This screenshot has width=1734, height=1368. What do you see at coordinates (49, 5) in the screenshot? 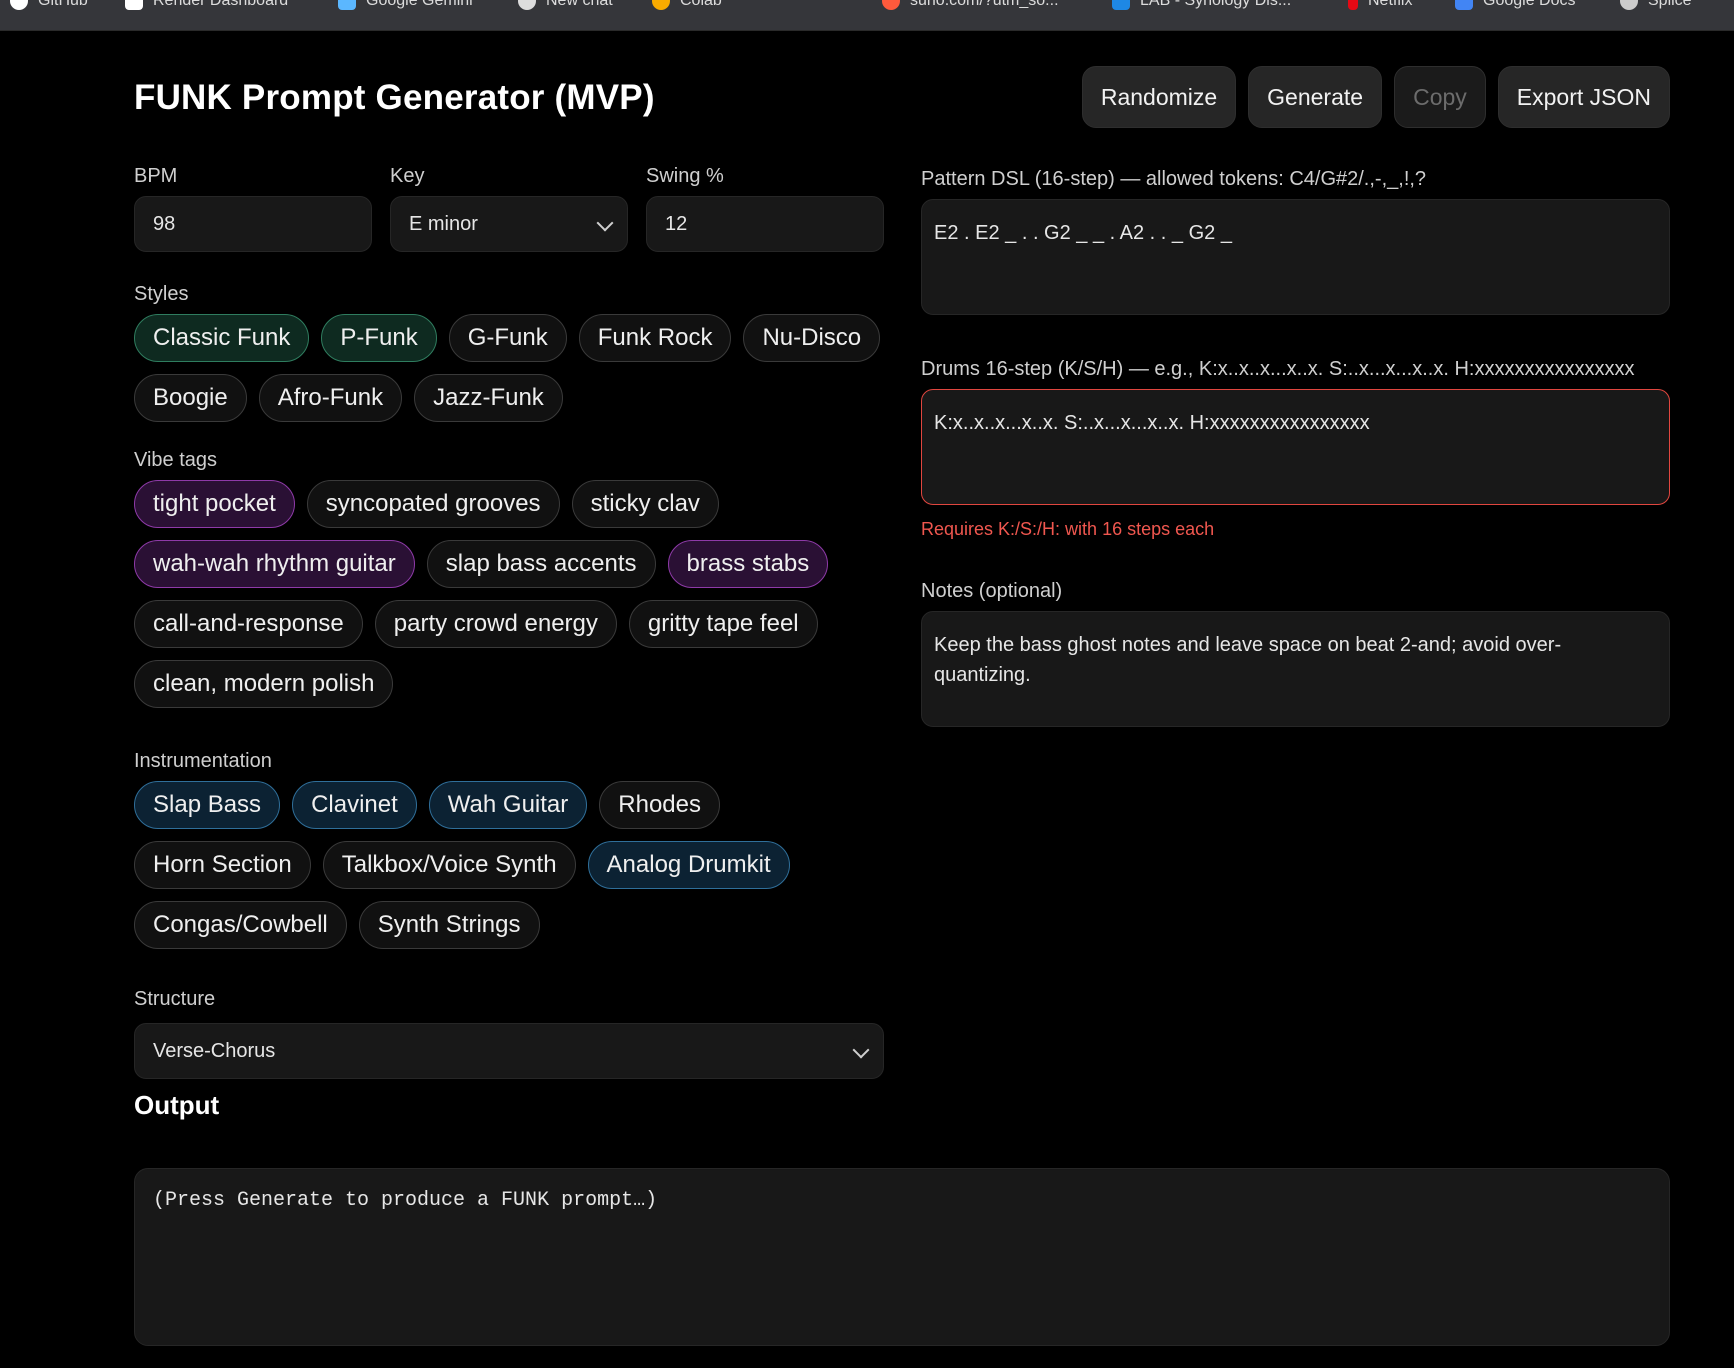
I see `bookmark-github: GitHub` at bounding box center [49, 5].